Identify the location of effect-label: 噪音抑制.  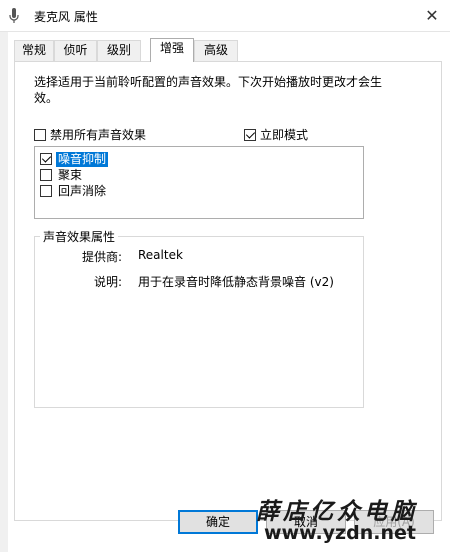
(82, 159).